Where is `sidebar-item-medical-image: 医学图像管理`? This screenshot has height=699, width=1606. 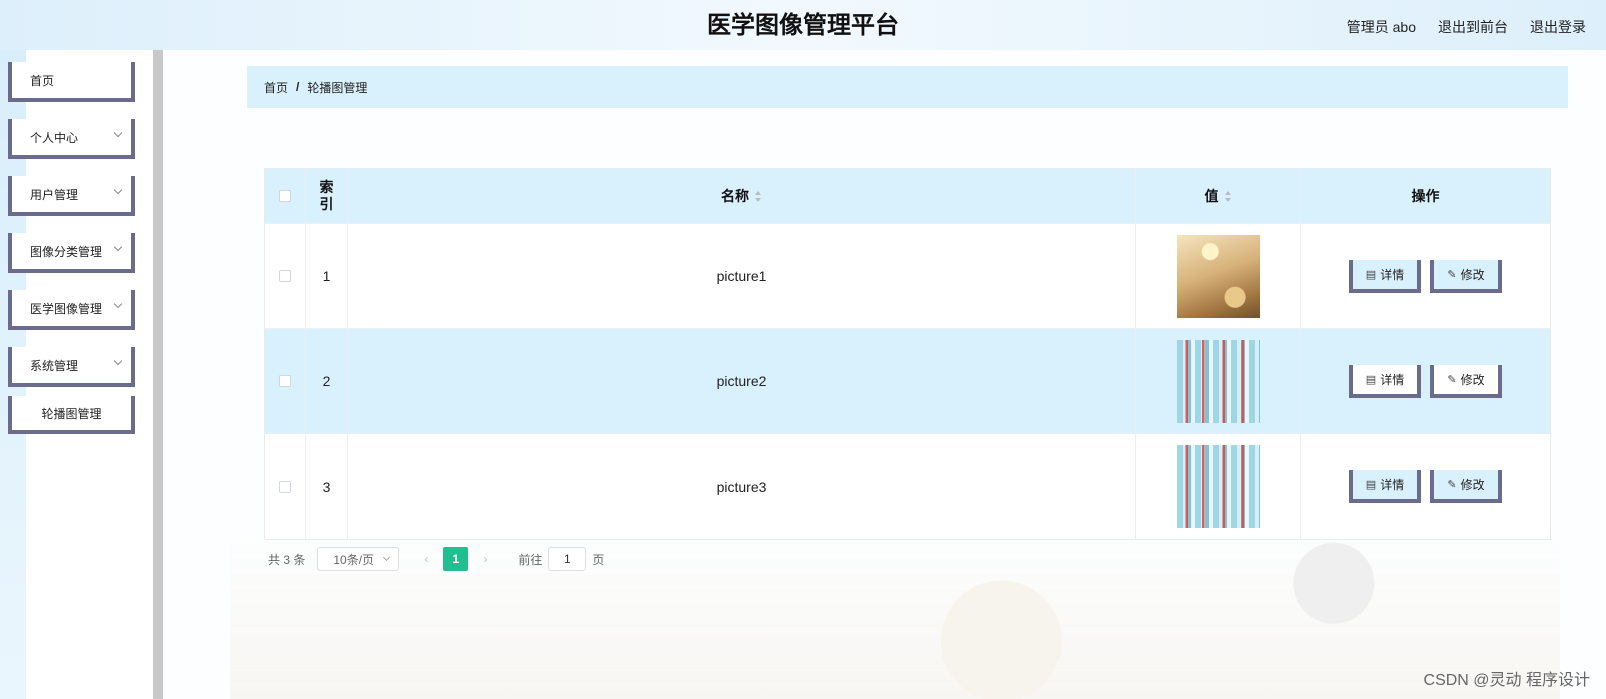 sidebar-item-medical-image: 医学图像管理 is located at coordinates (71, 310).